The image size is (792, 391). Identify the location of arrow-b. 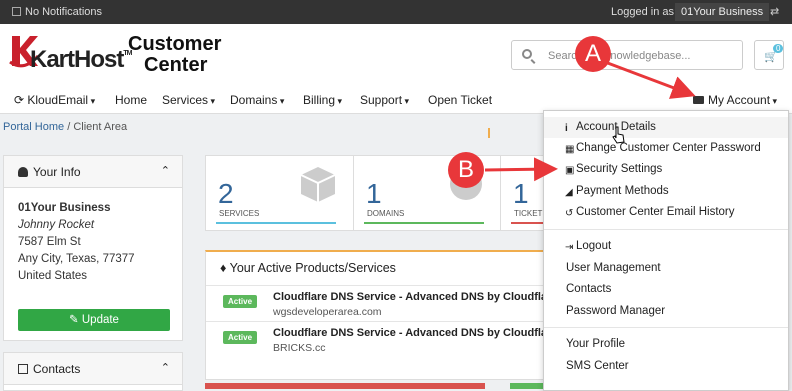
(521, 169).